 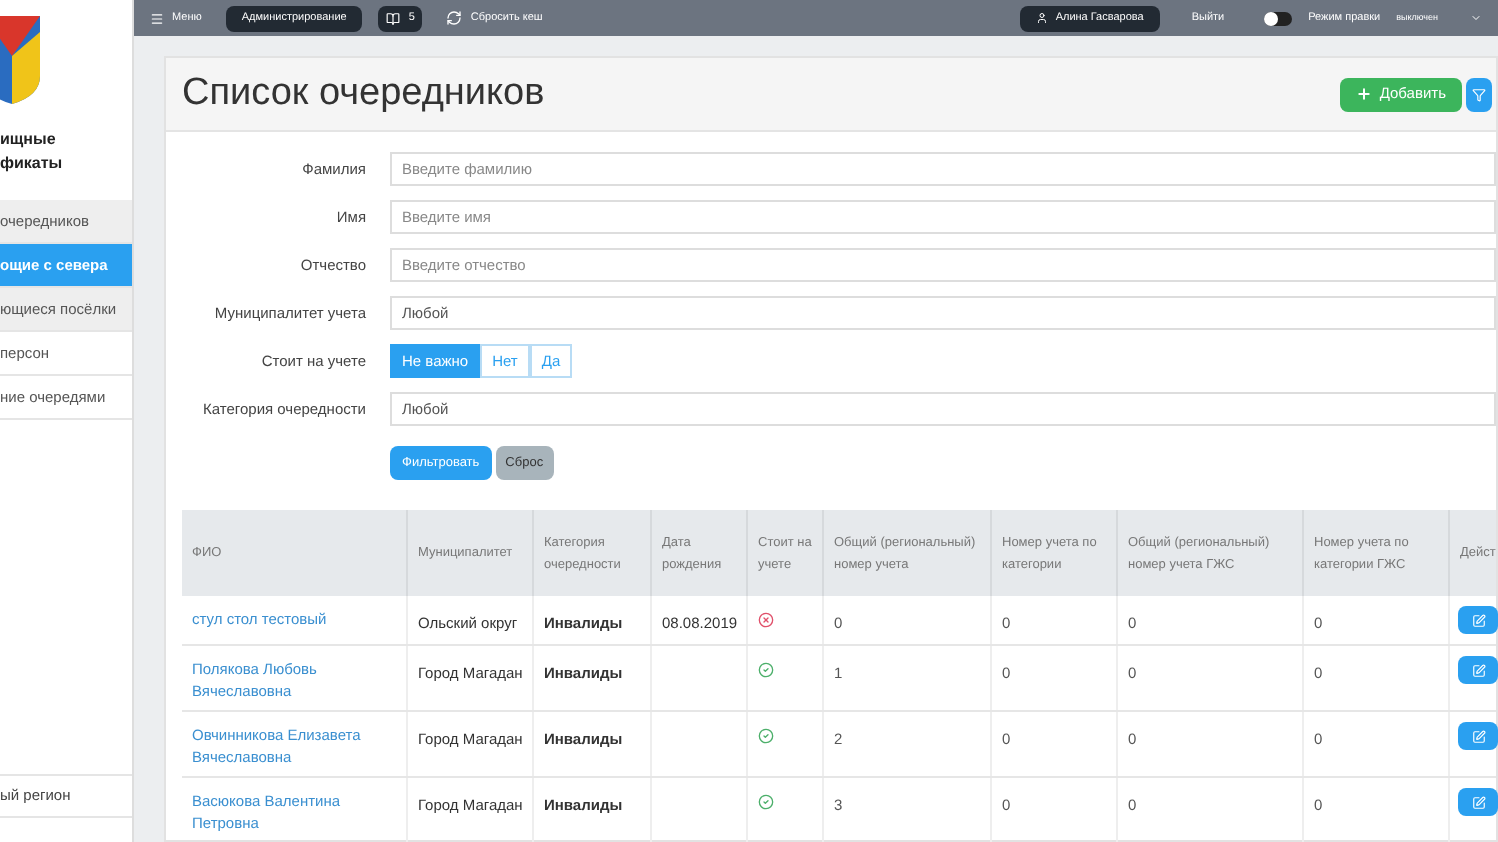 I want to click on edit-mode-switch, so click(x=1278, y=18).